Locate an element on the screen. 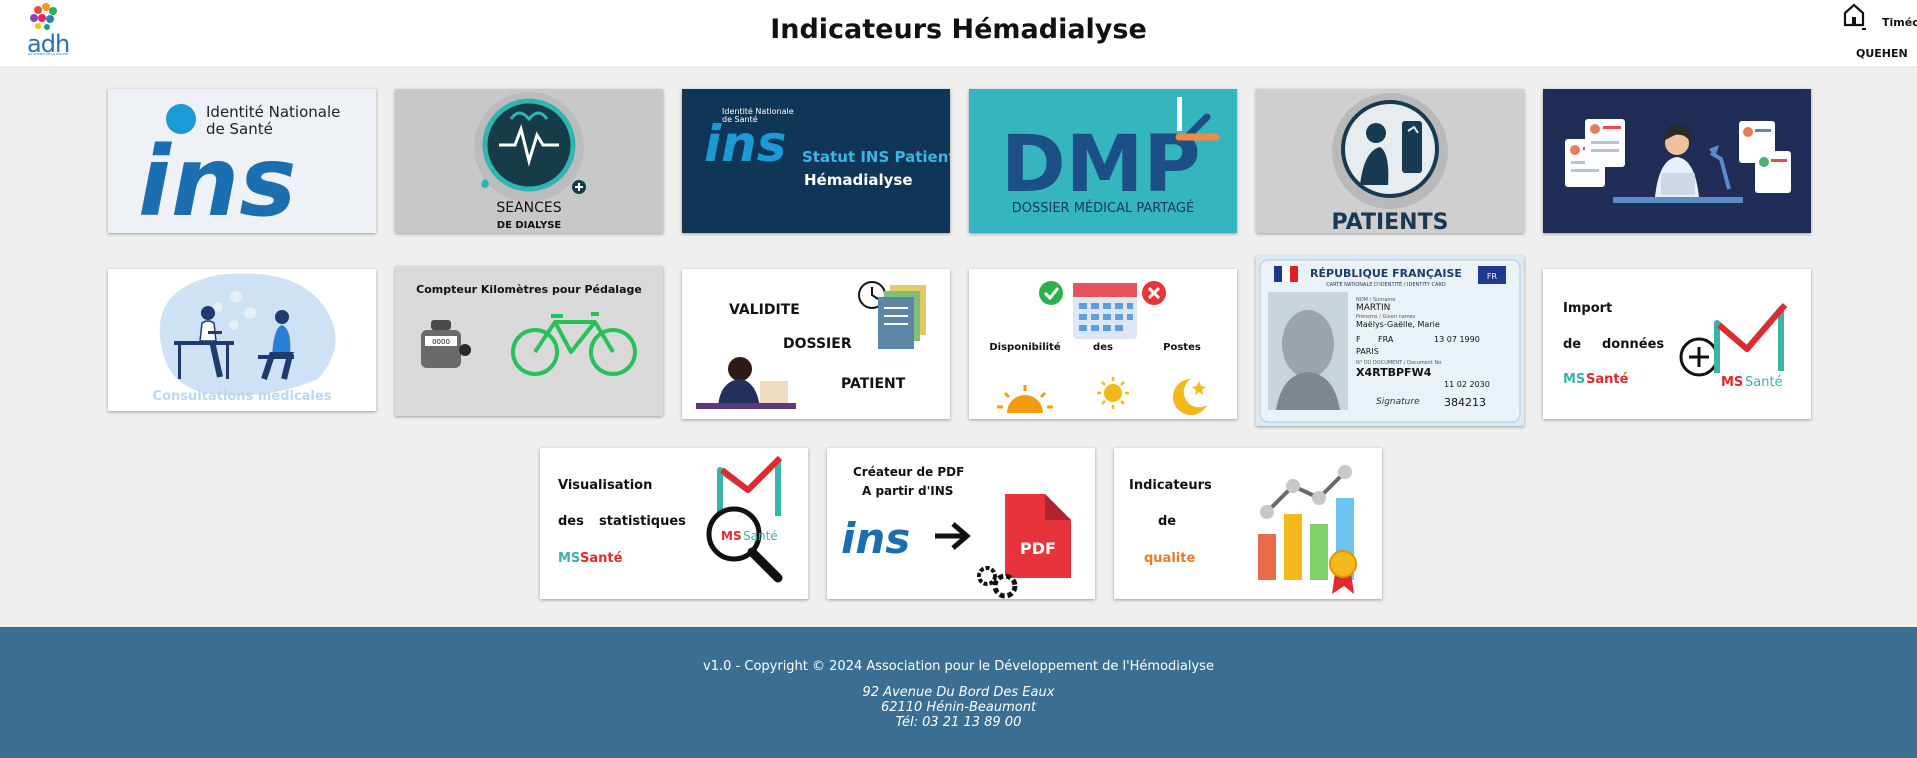 The width and height of the screenshot is (1917, 758). dispo-word2: des is located at coordinates (1103, 347).